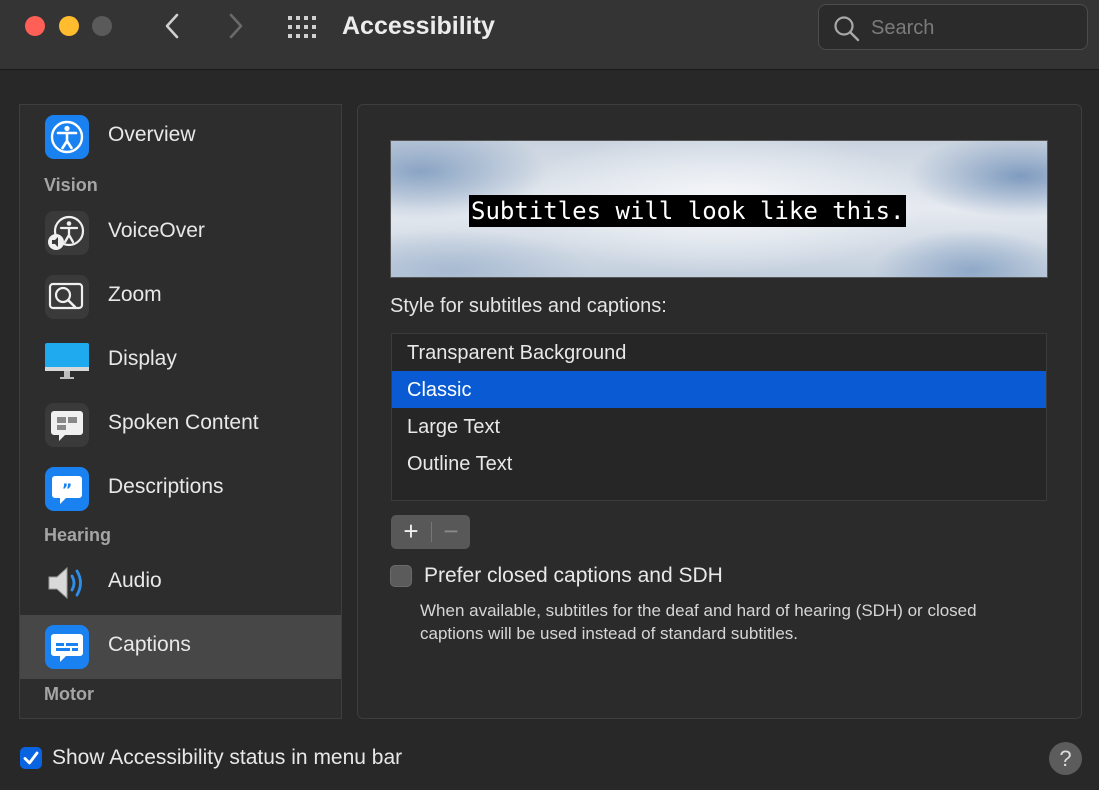  I want to click on voiceover-icon, so click(67, 233).